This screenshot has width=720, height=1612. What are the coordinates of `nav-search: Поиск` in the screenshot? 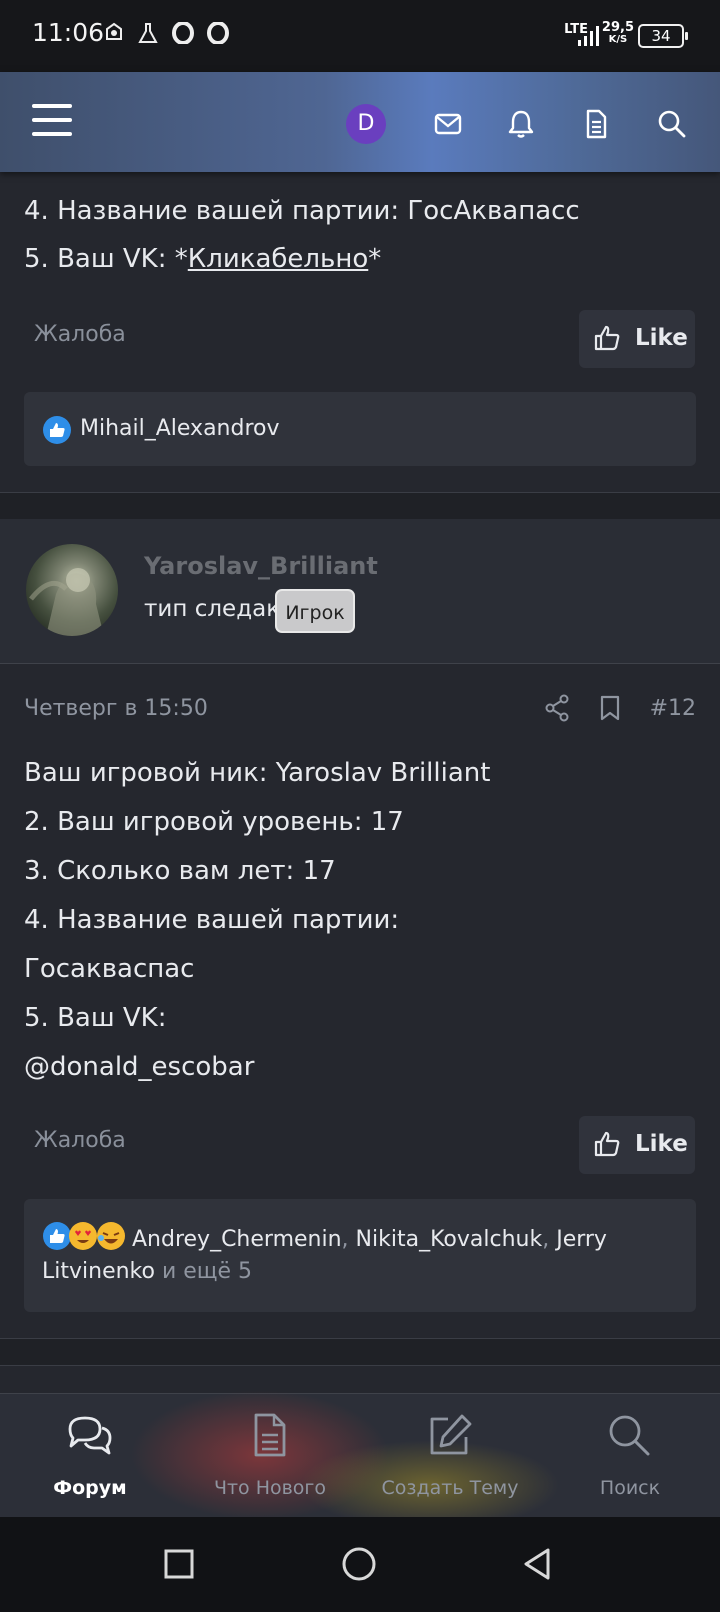 It's located at (630, 1455).